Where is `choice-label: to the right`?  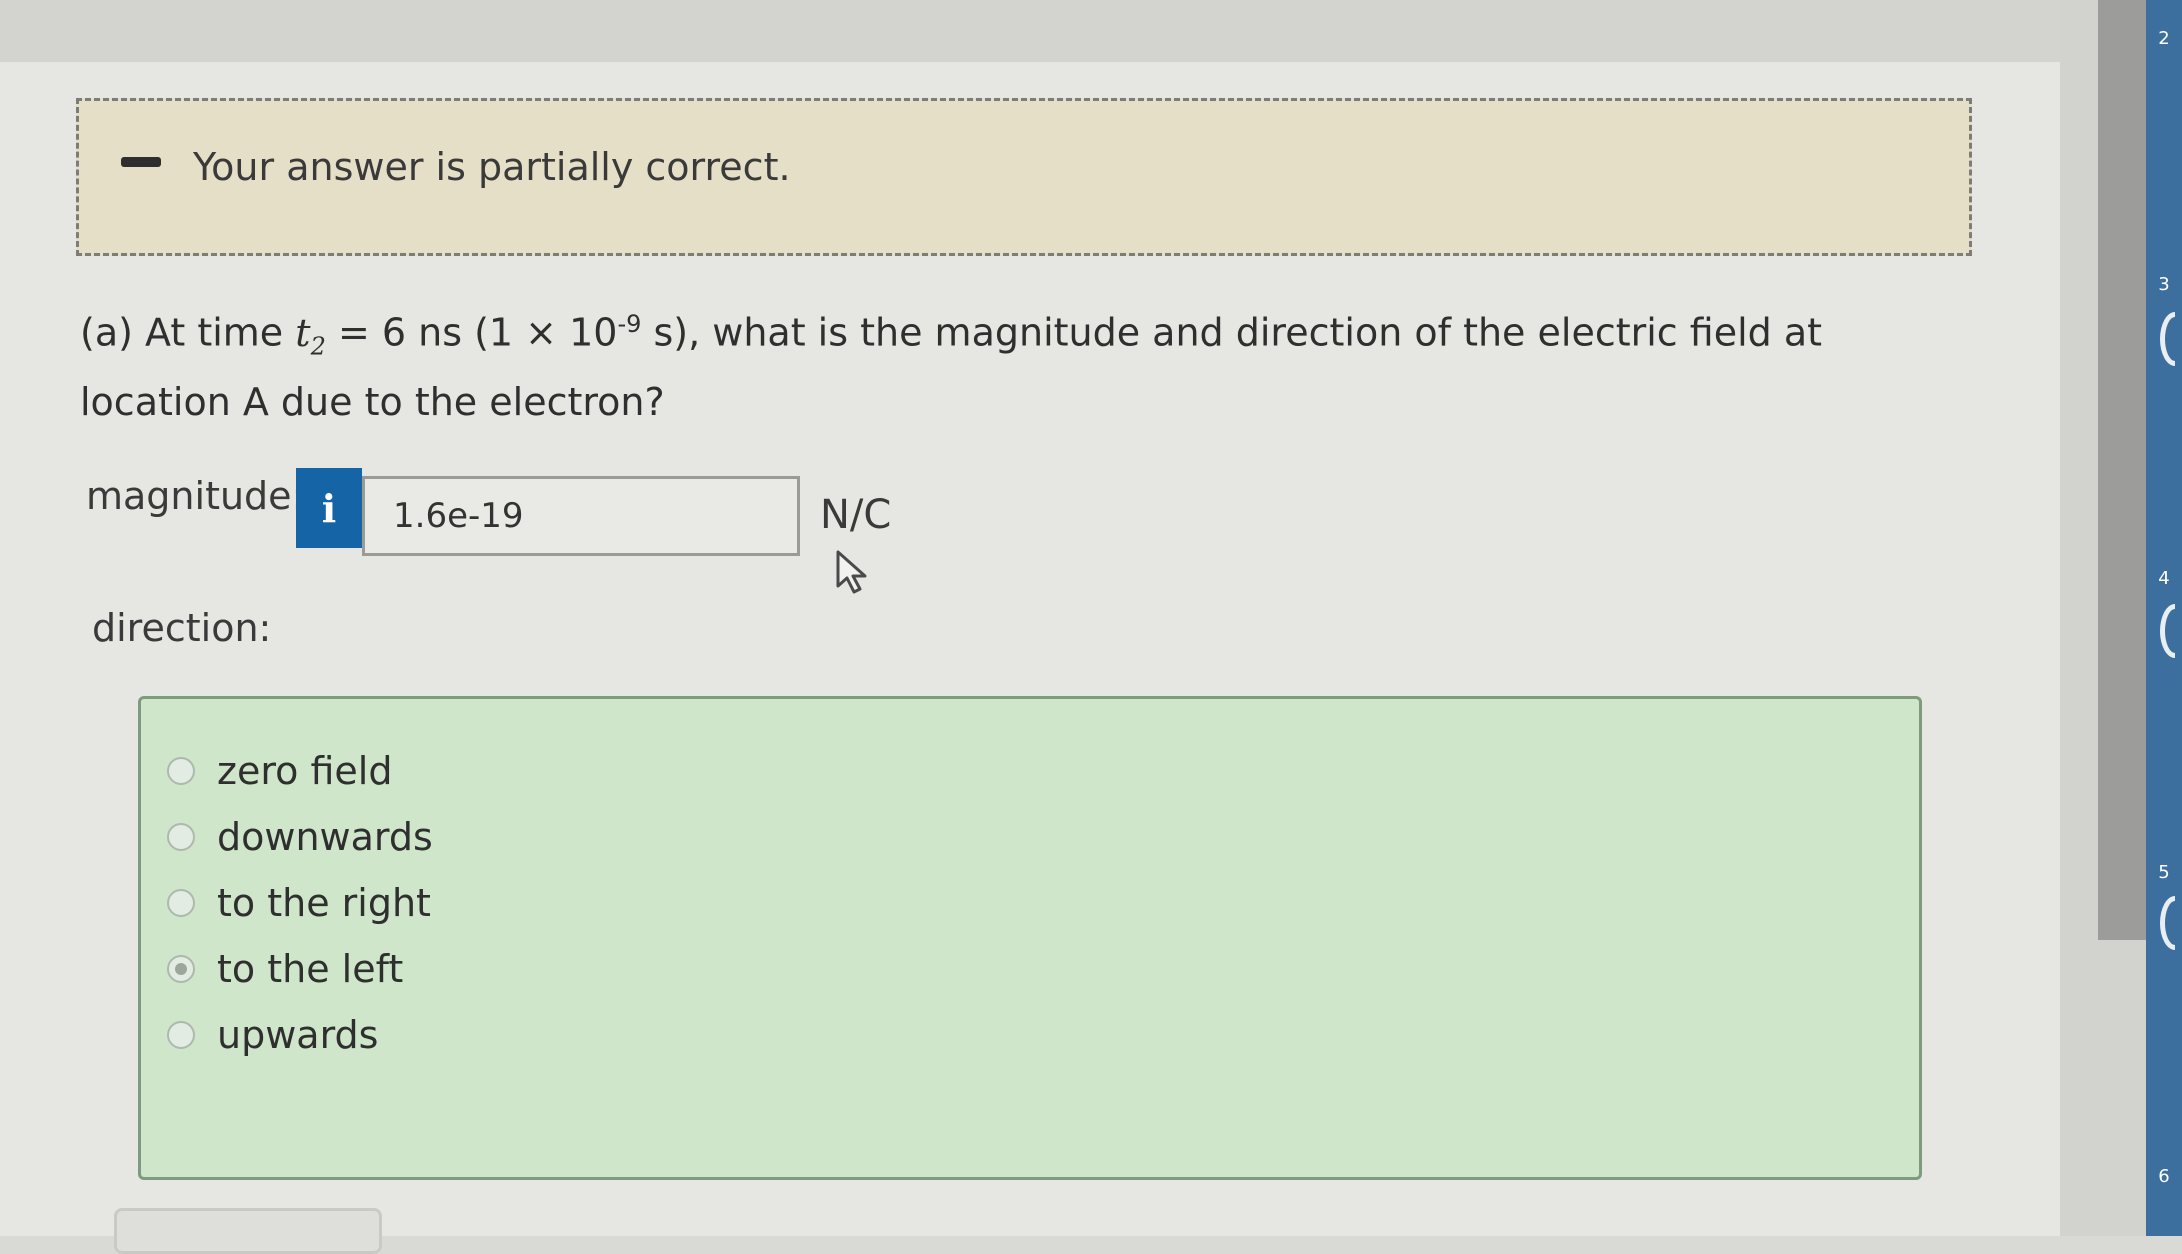
choice-label: to the right is located at coordinates (324, 903).